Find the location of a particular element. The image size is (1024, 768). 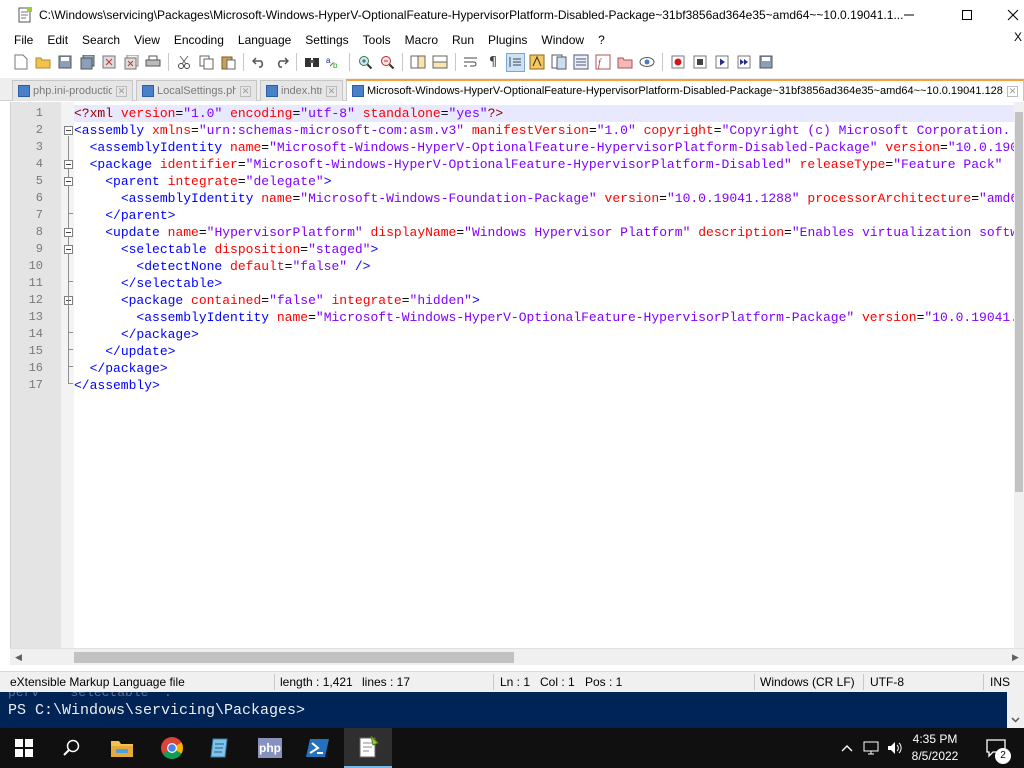

notification-center-icon: 2 is located at coordinates (996, 748).